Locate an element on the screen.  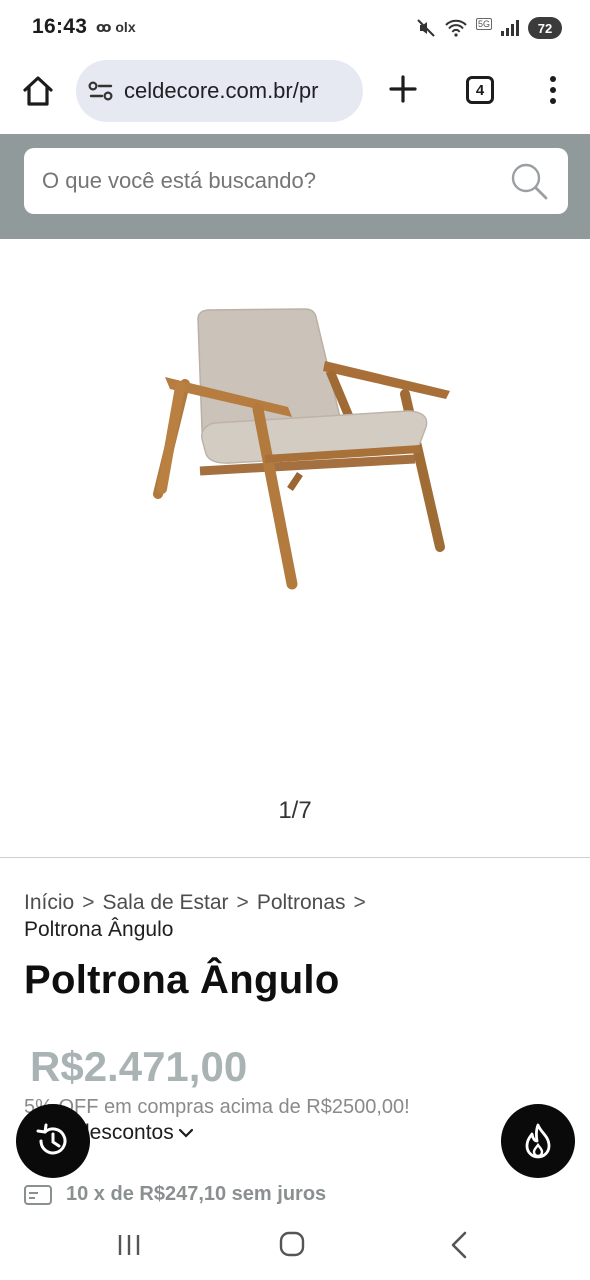
system-nav-bar is located at coordinates (295, 1247).